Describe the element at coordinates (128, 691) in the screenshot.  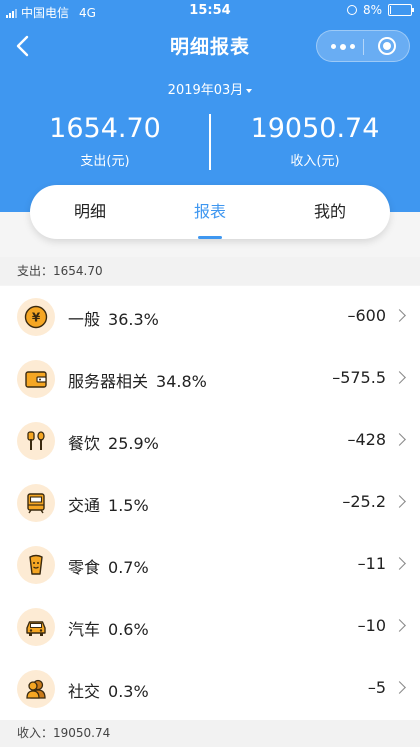
I see `category-percent: 0.3%` at that location.